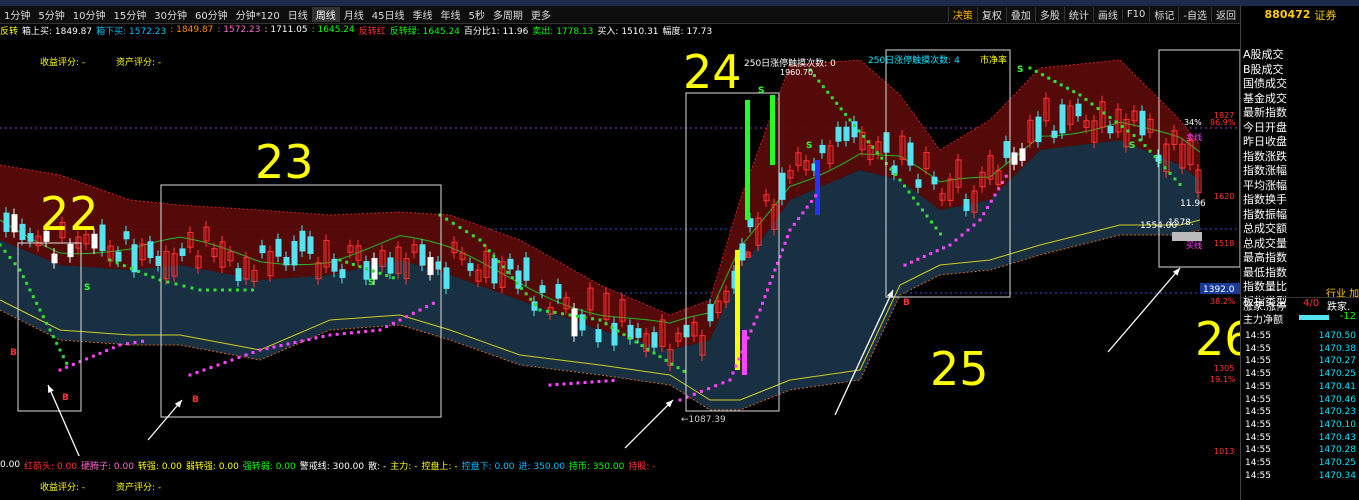  What do you see at coordinates (354, 14) in the screenshot?
I see `period-tab: 月线` at bounding box center [354, 14].